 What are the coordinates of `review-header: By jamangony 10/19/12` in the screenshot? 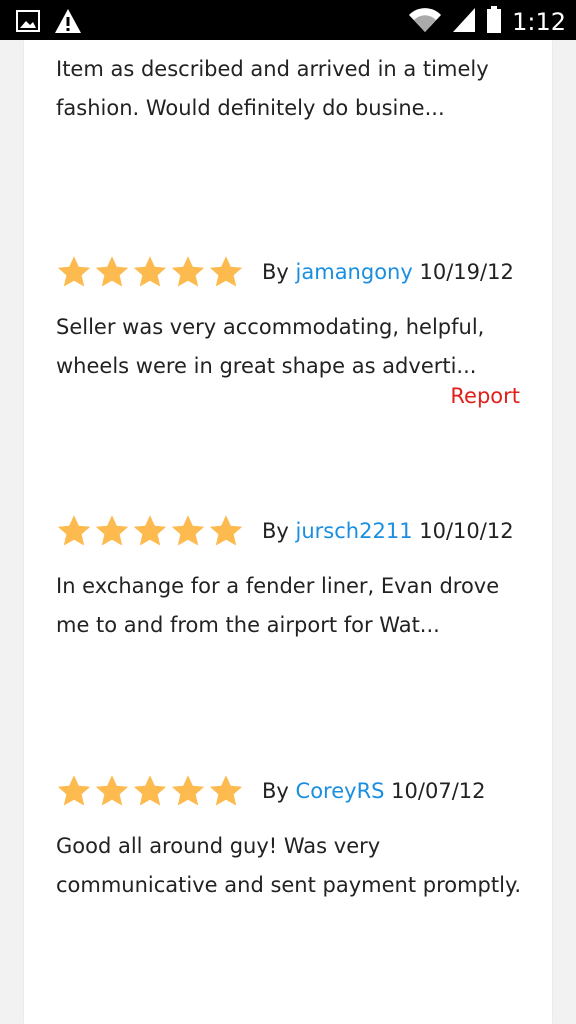 It's located at (285, 272).